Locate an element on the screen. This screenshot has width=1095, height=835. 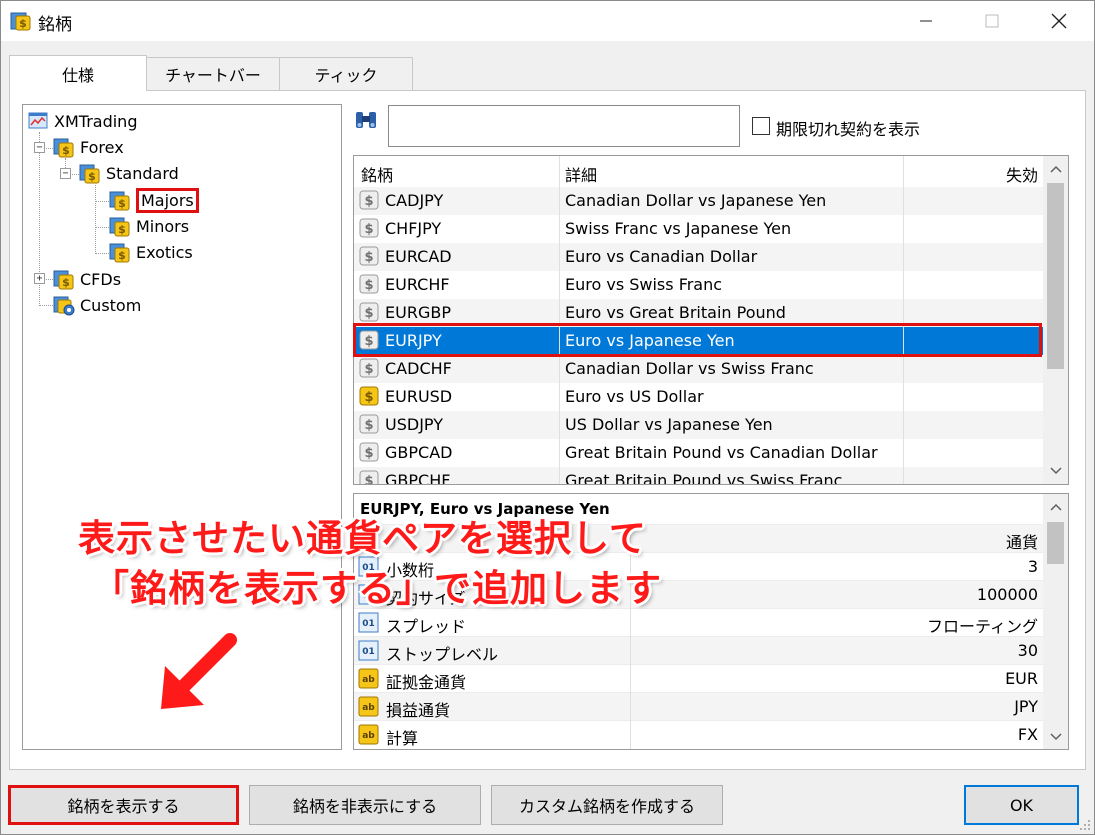
server-icon is located at coordinates (38, 120).